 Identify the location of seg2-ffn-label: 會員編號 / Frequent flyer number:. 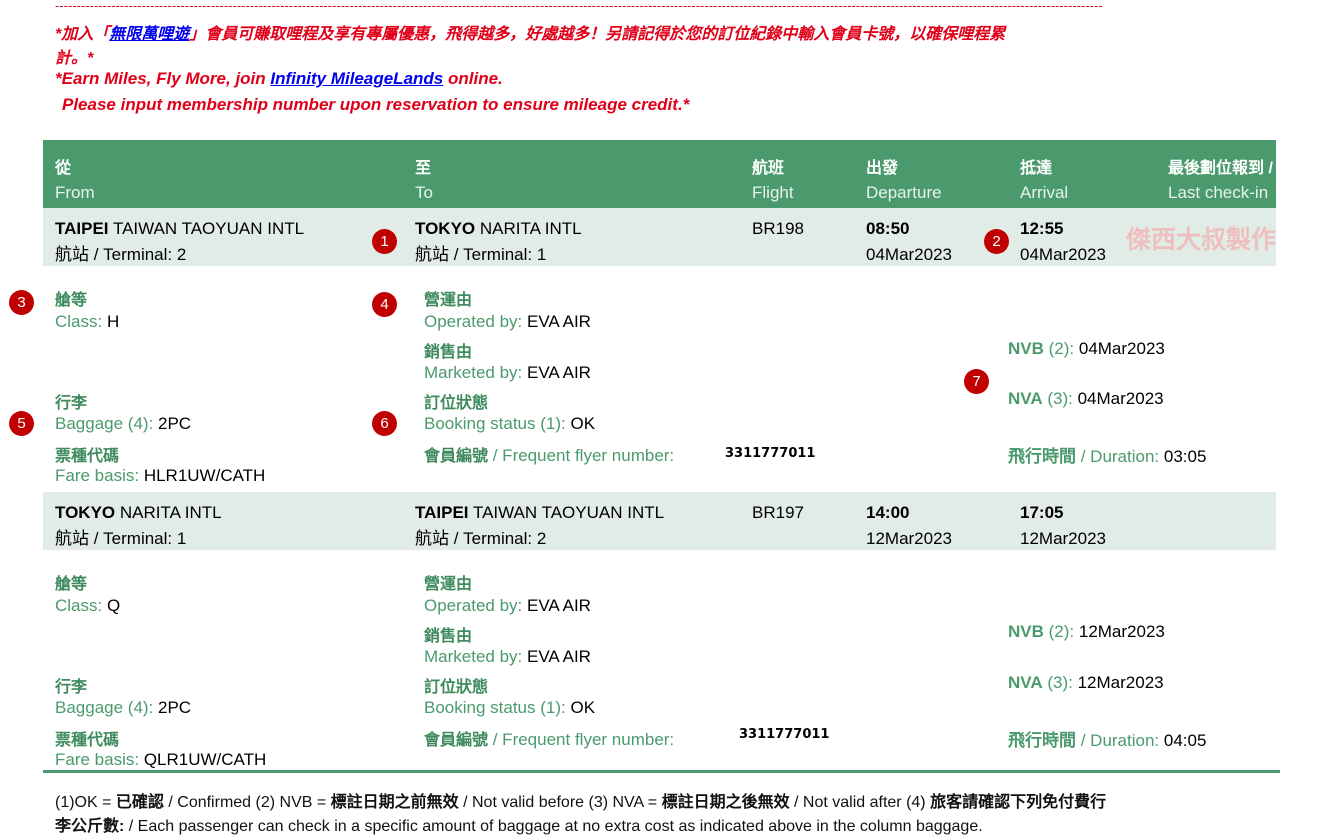
(549, 738).